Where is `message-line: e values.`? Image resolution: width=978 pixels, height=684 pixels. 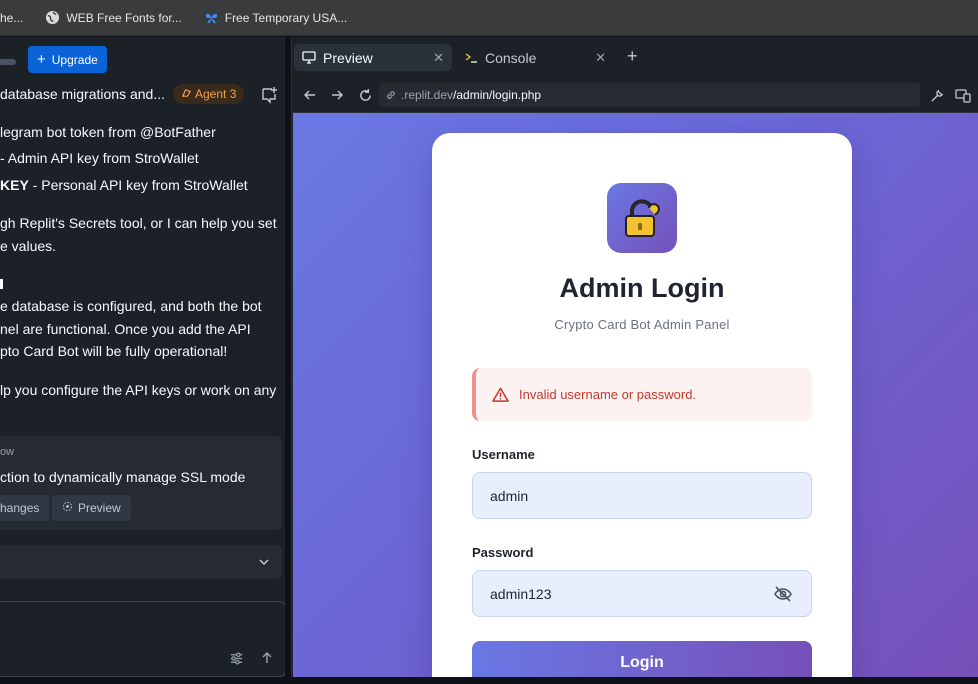
message-line: e values. is located at coordinates (138, 246).